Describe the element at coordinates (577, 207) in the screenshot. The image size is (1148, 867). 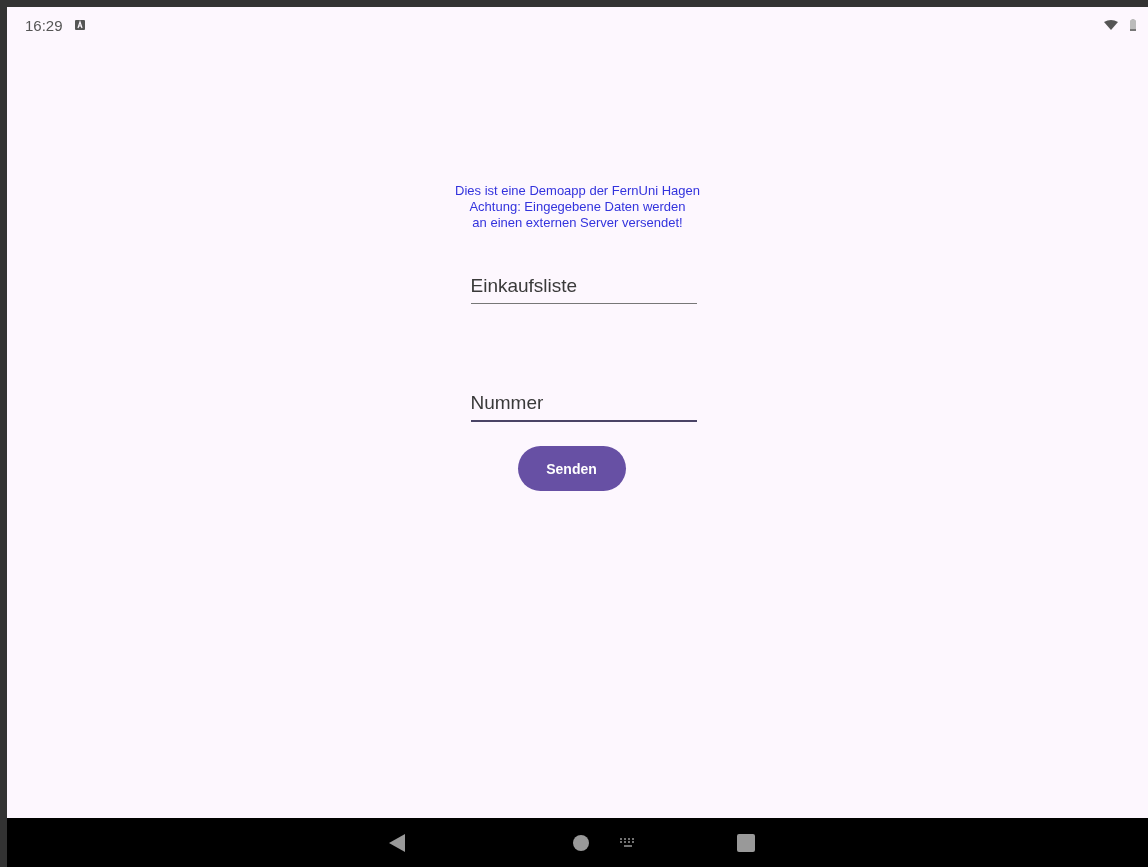
I see `warning-text: Dies ist eine Demoapp der FernUni Hagen Achtung: Eingegebene Daten werden an einen externen Server versendet!` at that location.